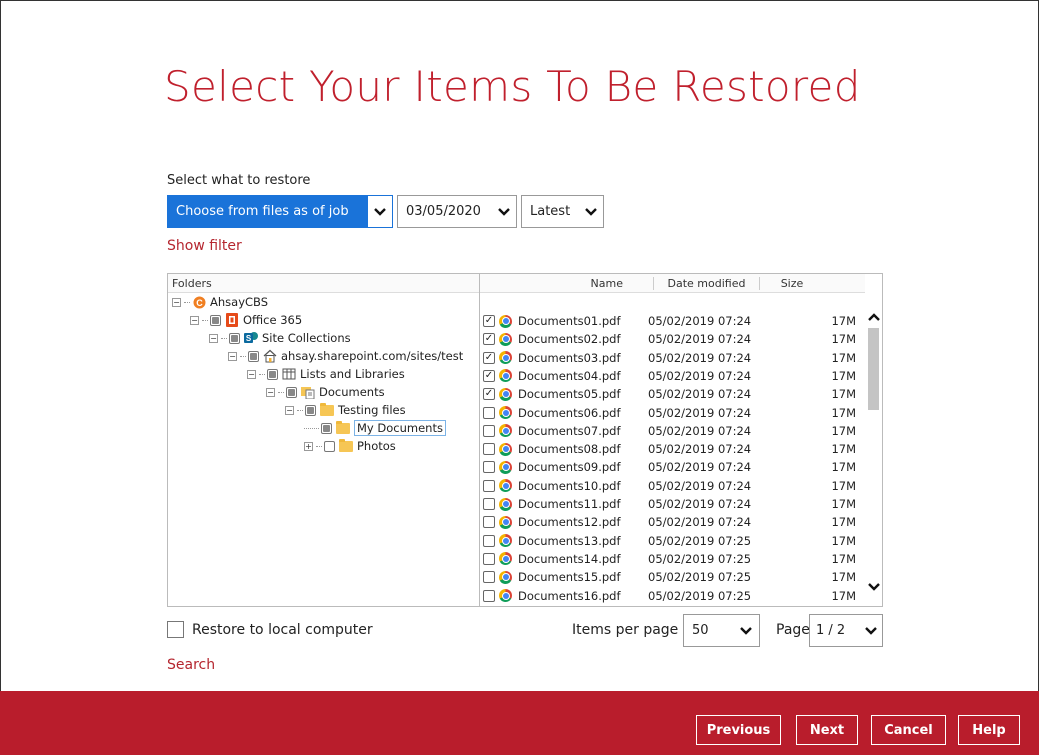 The image size is (1039, 755). What do you see at coordinates (721, 630) in the screenshot?
I see `items-per-page-dropdown: 50` at bounding box center [721, 630].